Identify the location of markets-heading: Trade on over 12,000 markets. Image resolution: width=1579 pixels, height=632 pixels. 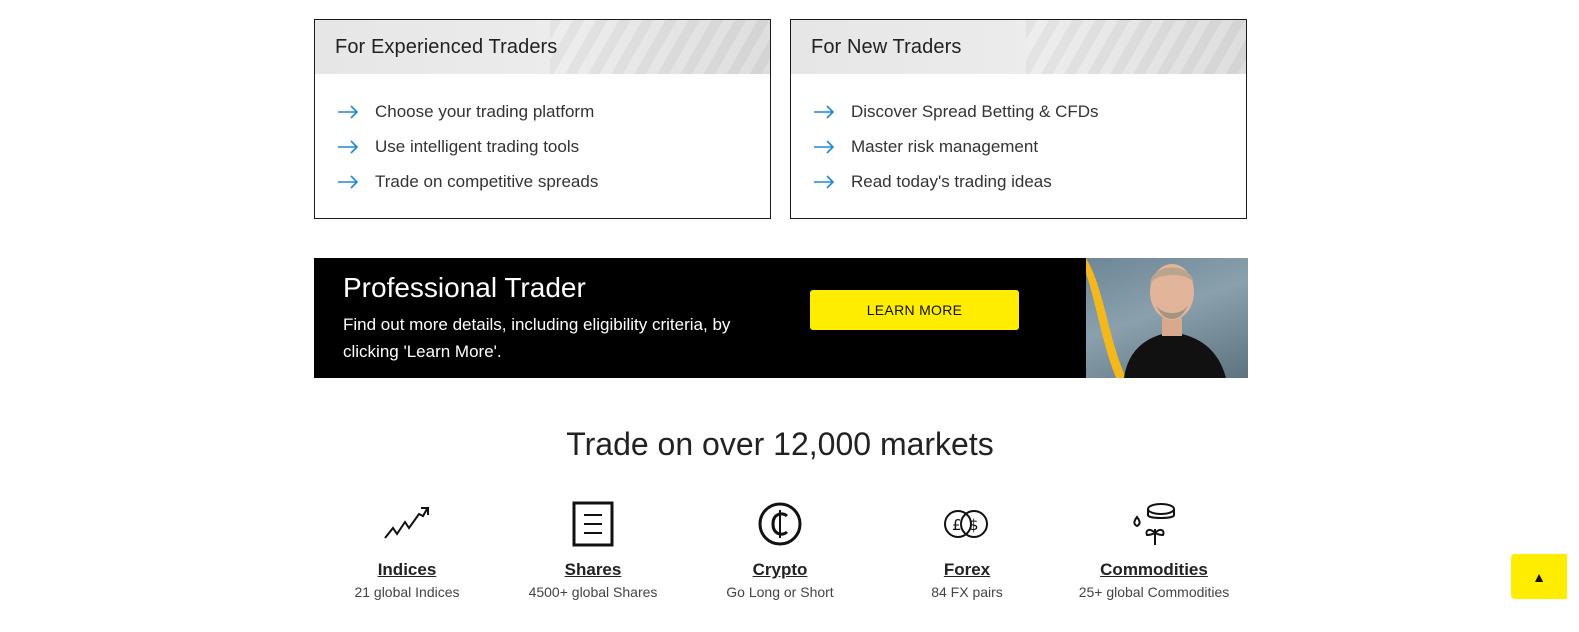
(780, 444).